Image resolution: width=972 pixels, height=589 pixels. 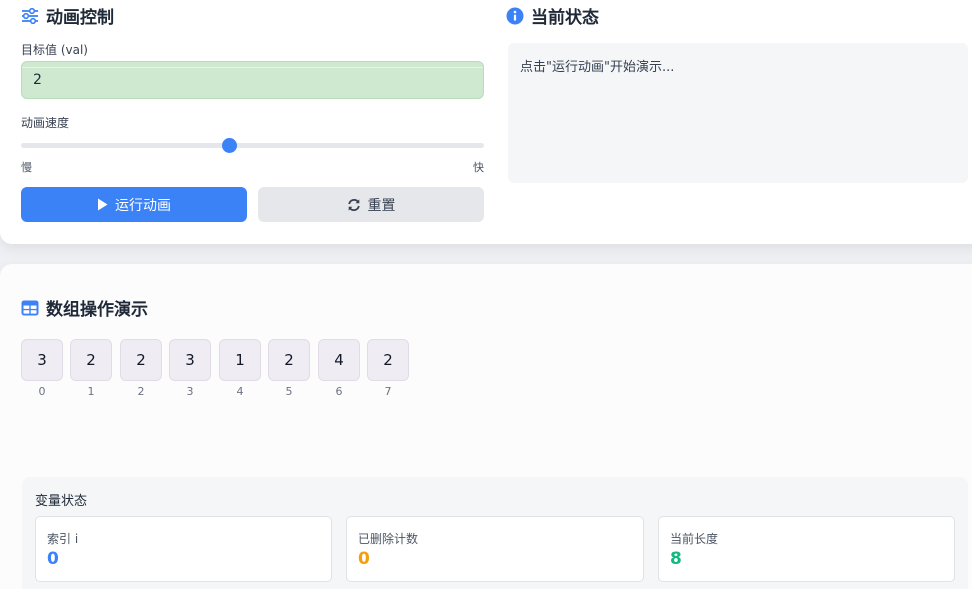 What do you see at coordinates (694, 539) in the screenshot?
I see `variable-label: 当前长度` at bounding box center [694, 539].